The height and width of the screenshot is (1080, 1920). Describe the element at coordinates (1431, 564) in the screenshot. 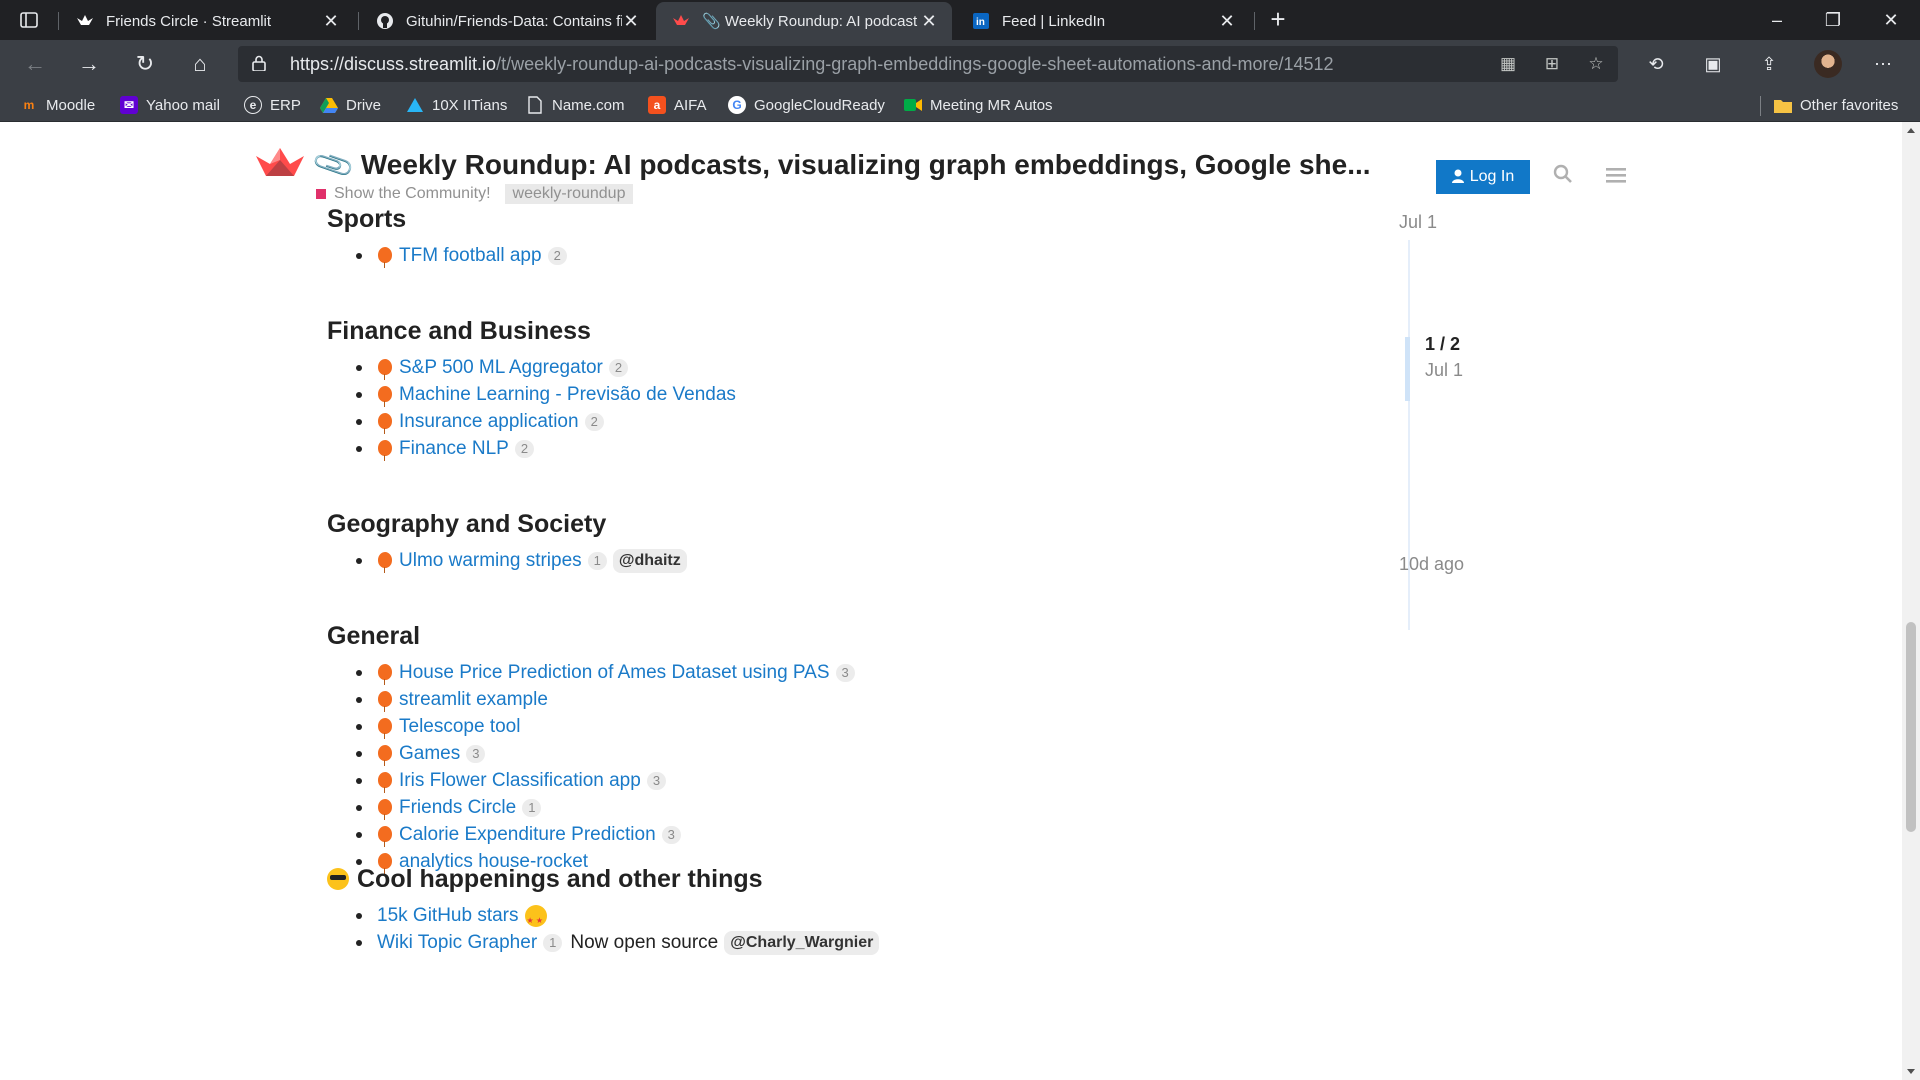

I see `timeline-end-date: 10d ago` at that location.